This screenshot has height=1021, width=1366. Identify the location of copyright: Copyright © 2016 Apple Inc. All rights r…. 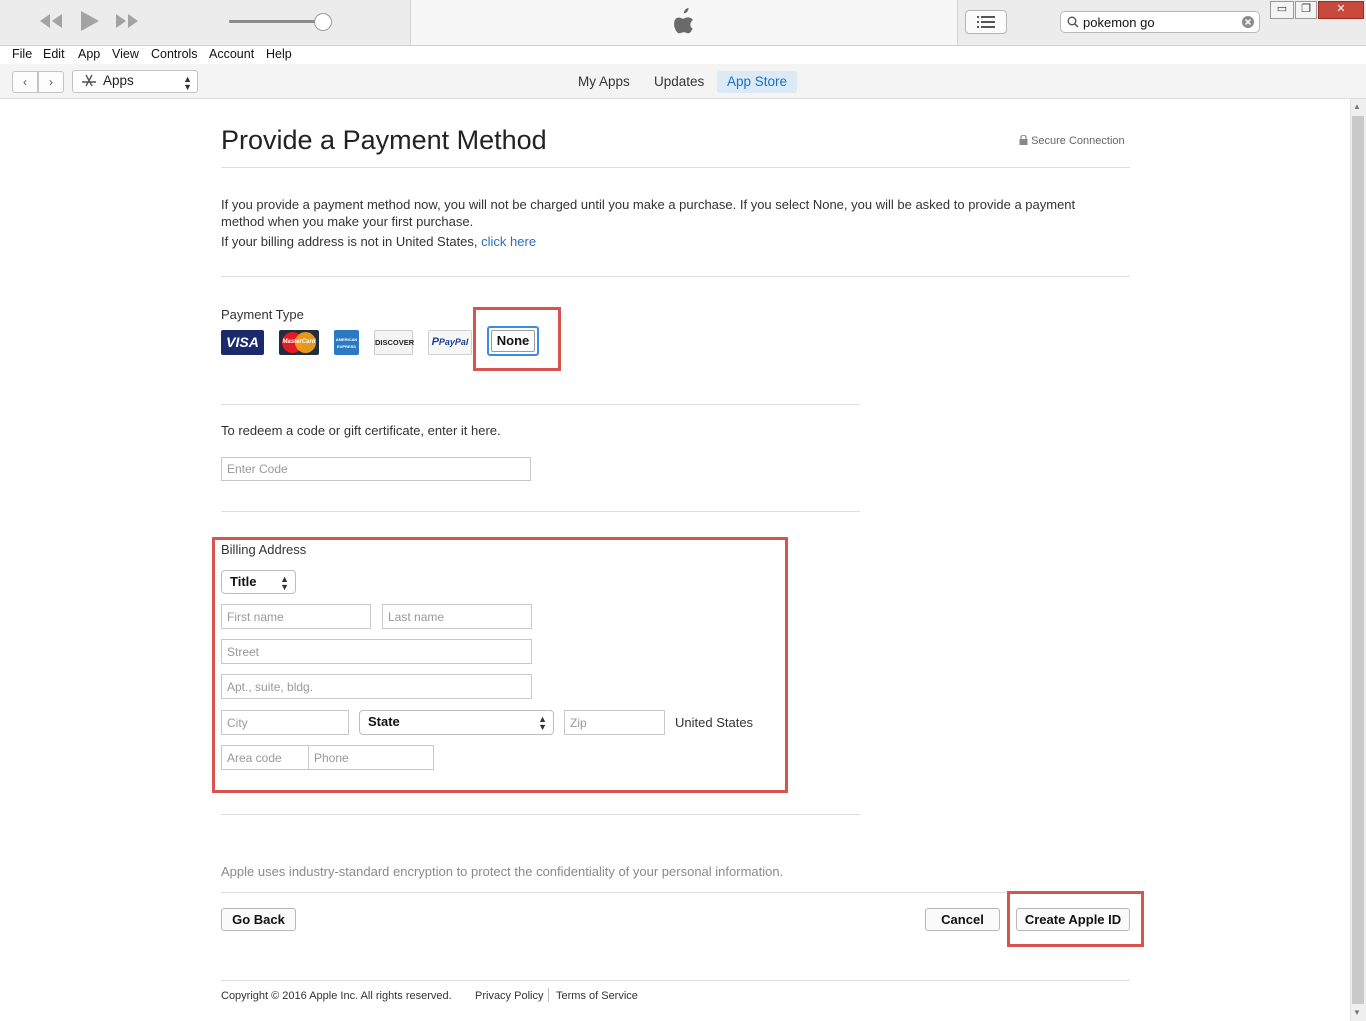
(336, 996).